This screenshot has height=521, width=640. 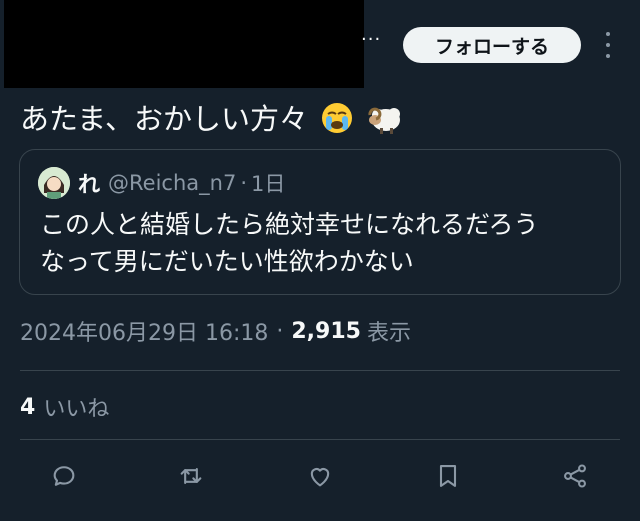 I want to click on quoted-tweet-header: れ @Reicha_n7 · 1日, so click(x=161, y=183).